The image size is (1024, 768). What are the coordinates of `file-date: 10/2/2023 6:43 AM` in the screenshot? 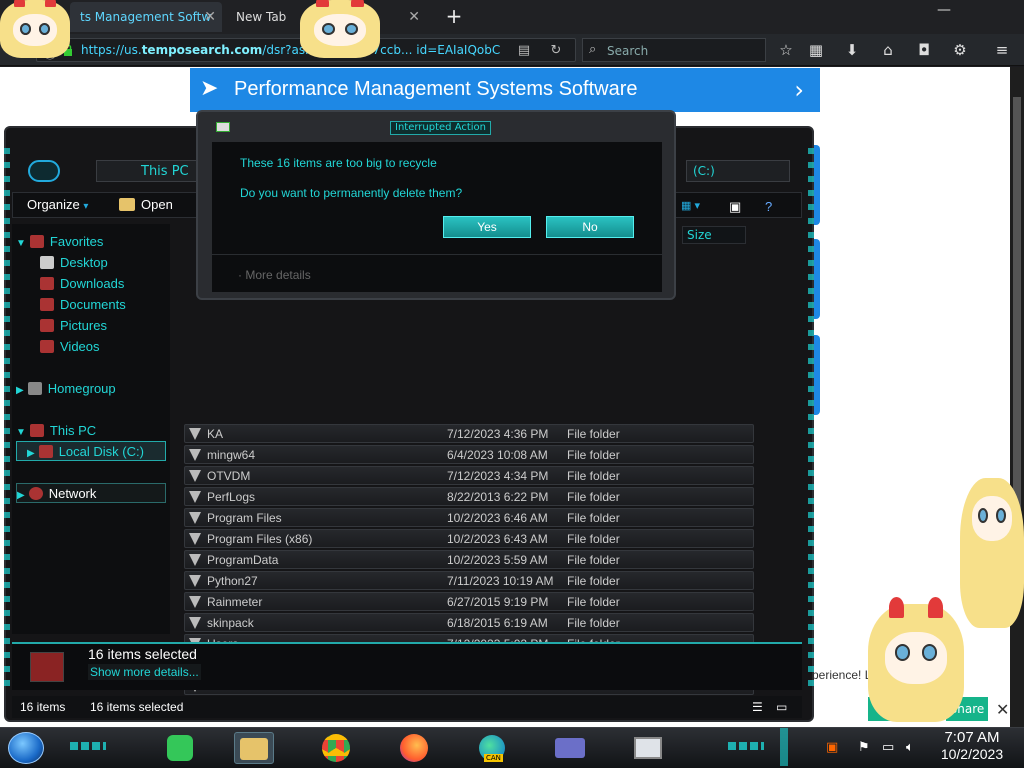 It's located at (497, 539).